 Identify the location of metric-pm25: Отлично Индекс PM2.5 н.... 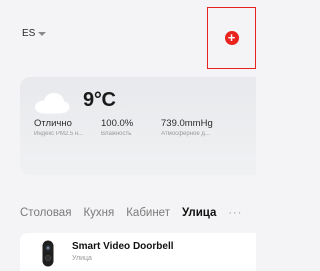
(59, 127).